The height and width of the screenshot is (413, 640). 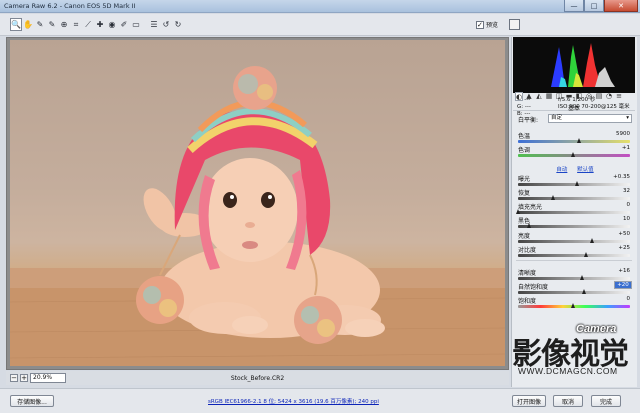 What do you see at coordinates (623, 285) in the screenshot?
I see `vibrance-value: +20` at bounding box center [623, 285].